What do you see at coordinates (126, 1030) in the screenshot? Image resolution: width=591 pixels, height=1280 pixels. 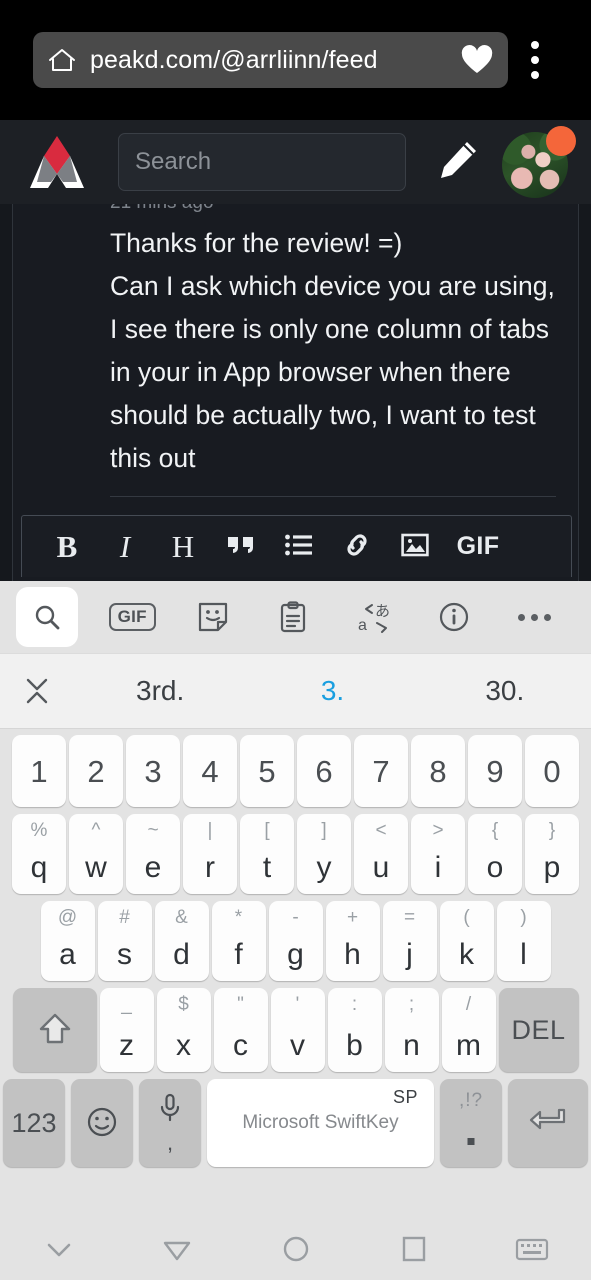 I see `key-z: _ z` at bounding box center [126, 1030].